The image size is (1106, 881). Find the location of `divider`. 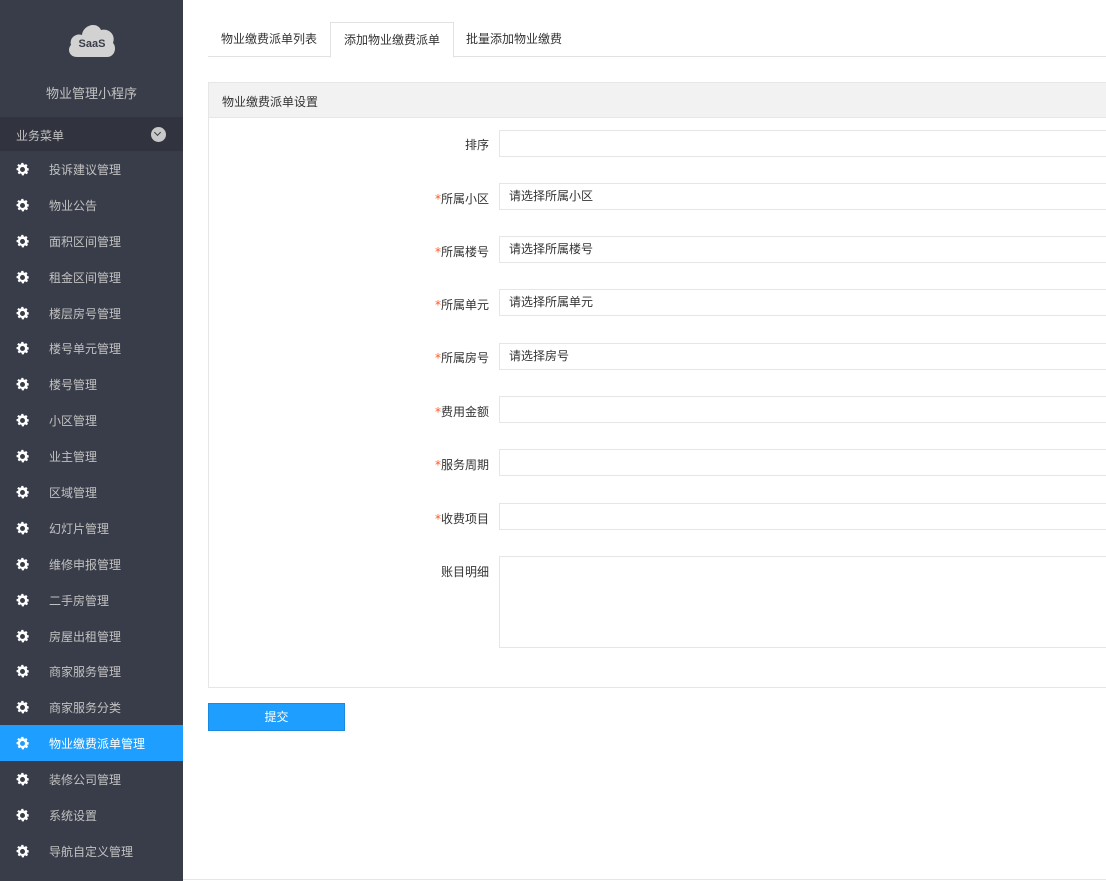

divider is located at coordinates (644, 879).